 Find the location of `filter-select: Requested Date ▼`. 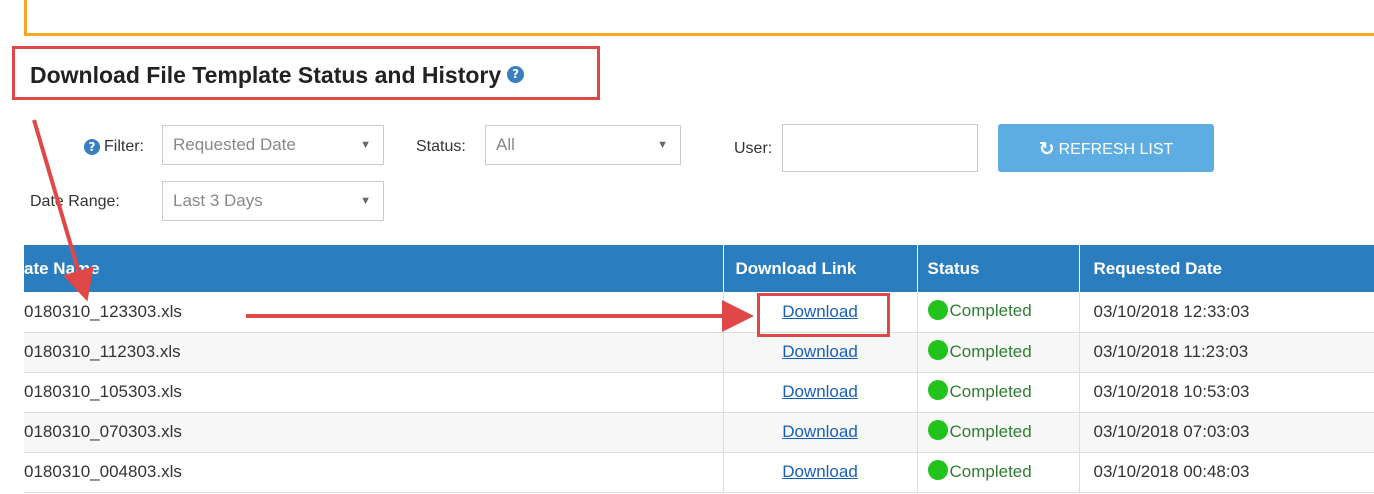

filter-select: Requested Date ▼ is located at coordinates (273, 145).